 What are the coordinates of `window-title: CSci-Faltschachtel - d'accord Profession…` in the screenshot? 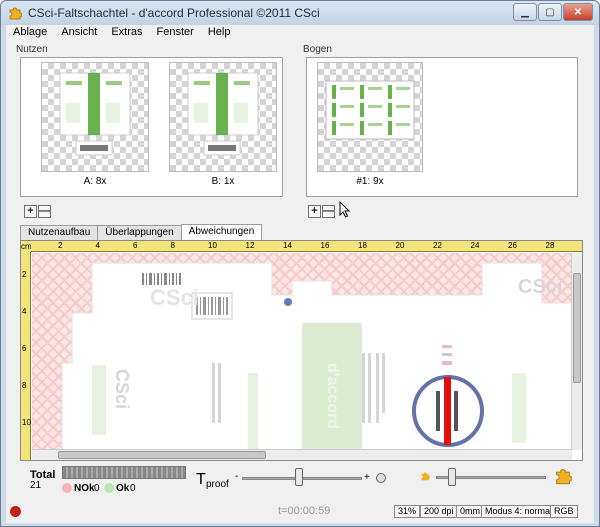 It's located at (174, 13).